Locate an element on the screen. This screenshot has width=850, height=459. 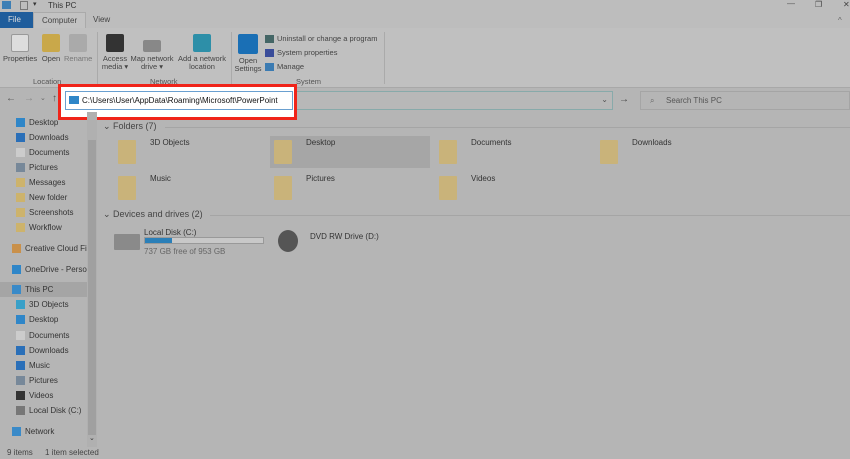
folder-desktop-icon is located at coordinates (283, 152).